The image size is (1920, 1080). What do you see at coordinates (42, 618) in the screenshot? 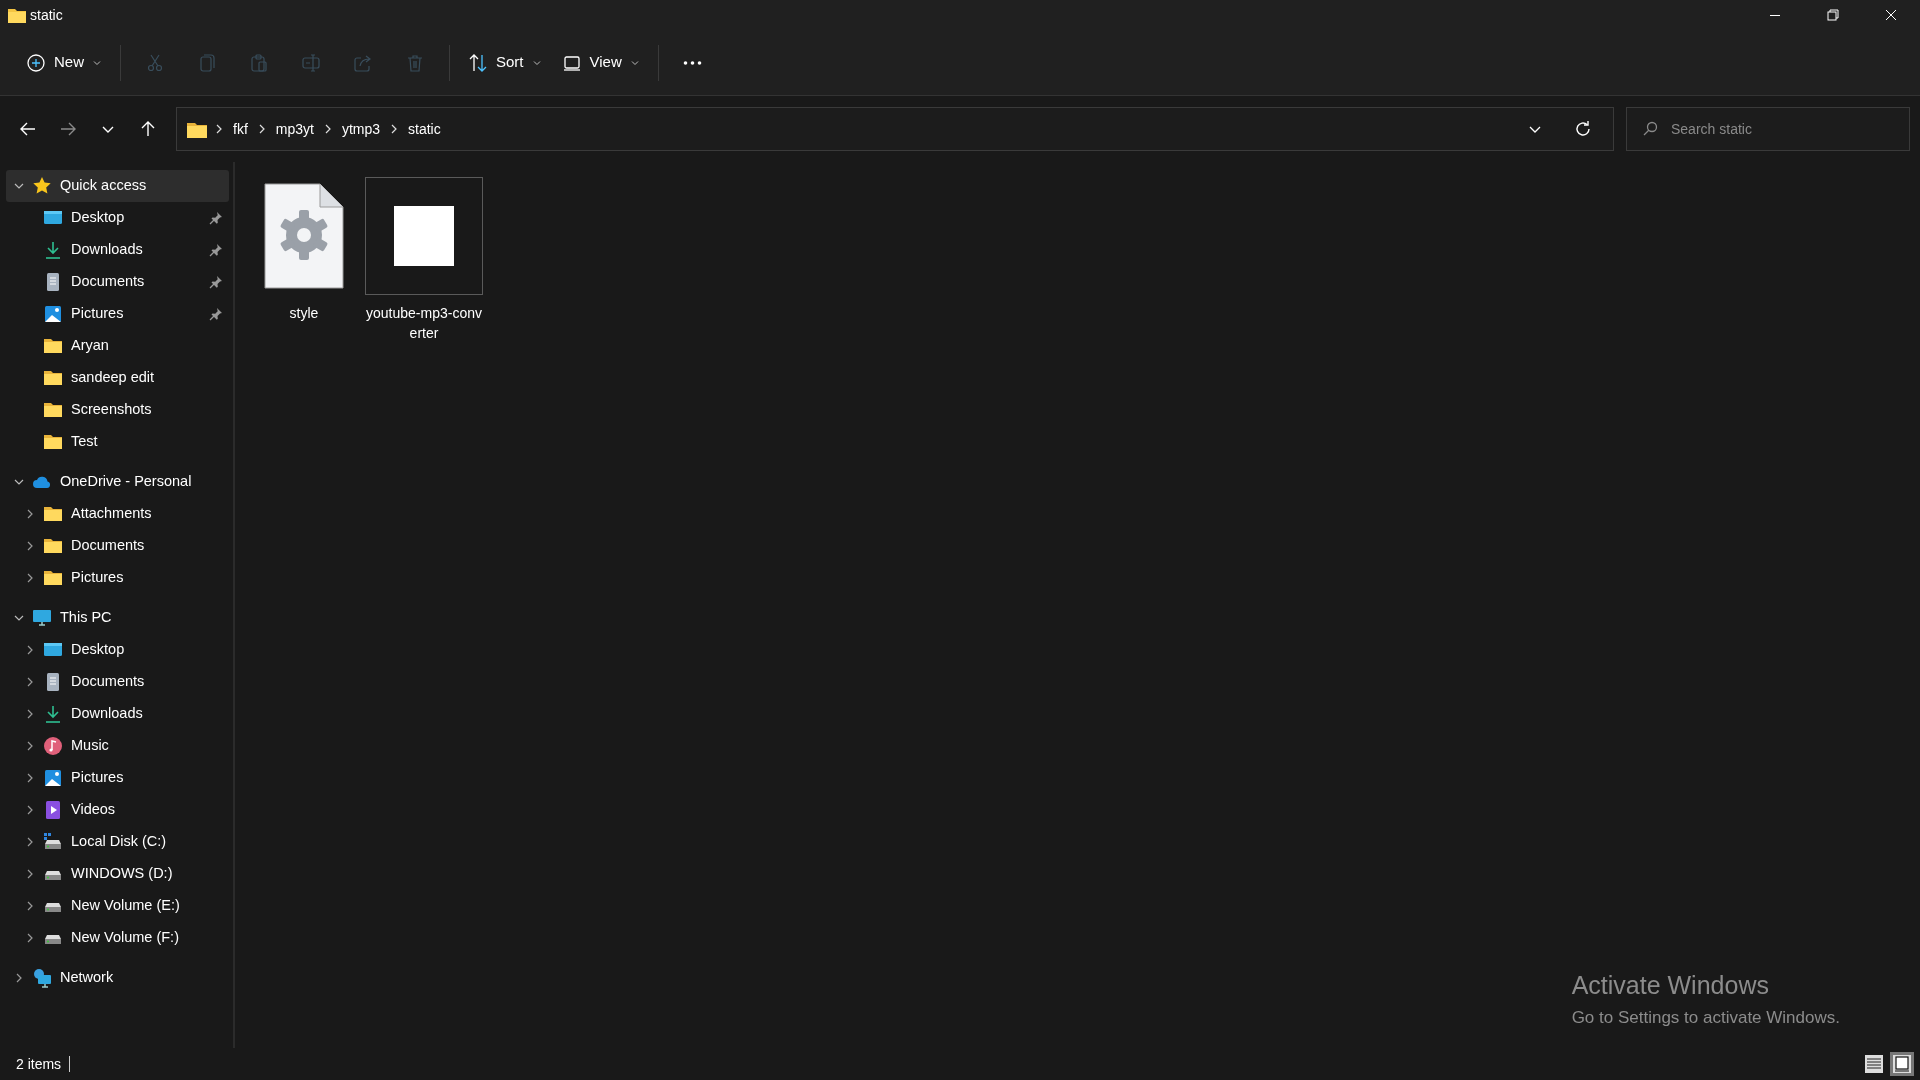
I see `monitor-icon` at bounding box center [42, 618].